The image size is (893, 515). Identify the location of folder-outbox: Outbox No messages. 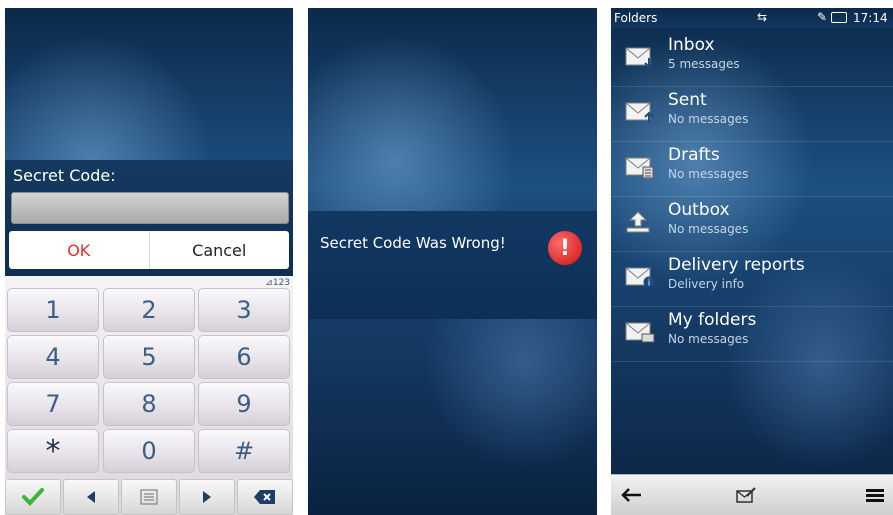
(752, 224).